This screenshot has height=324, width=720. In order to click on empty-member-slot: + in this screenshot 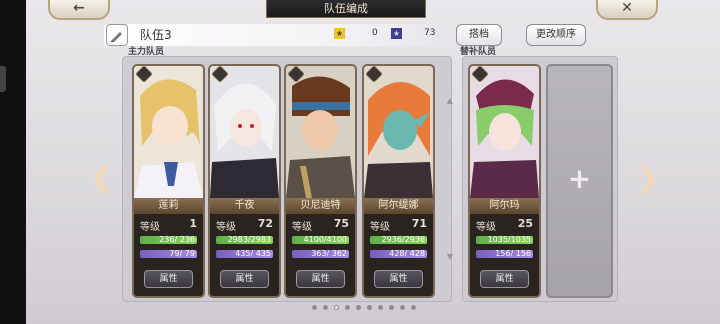, I will do `click(579, 181)`.